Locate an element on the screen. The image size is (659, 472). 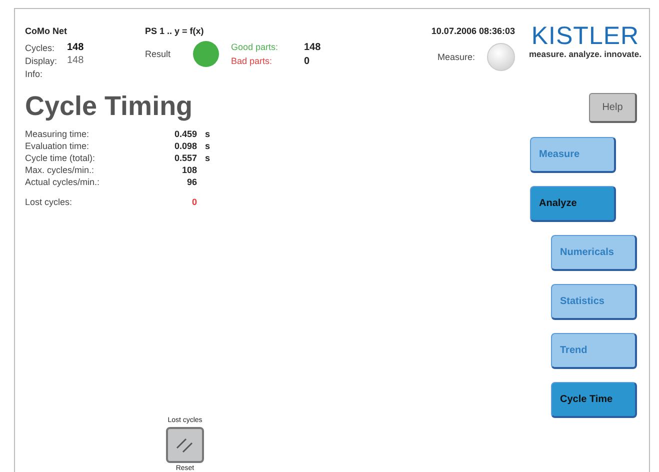
counter-label: Display: is located at coordinates (41, 61).